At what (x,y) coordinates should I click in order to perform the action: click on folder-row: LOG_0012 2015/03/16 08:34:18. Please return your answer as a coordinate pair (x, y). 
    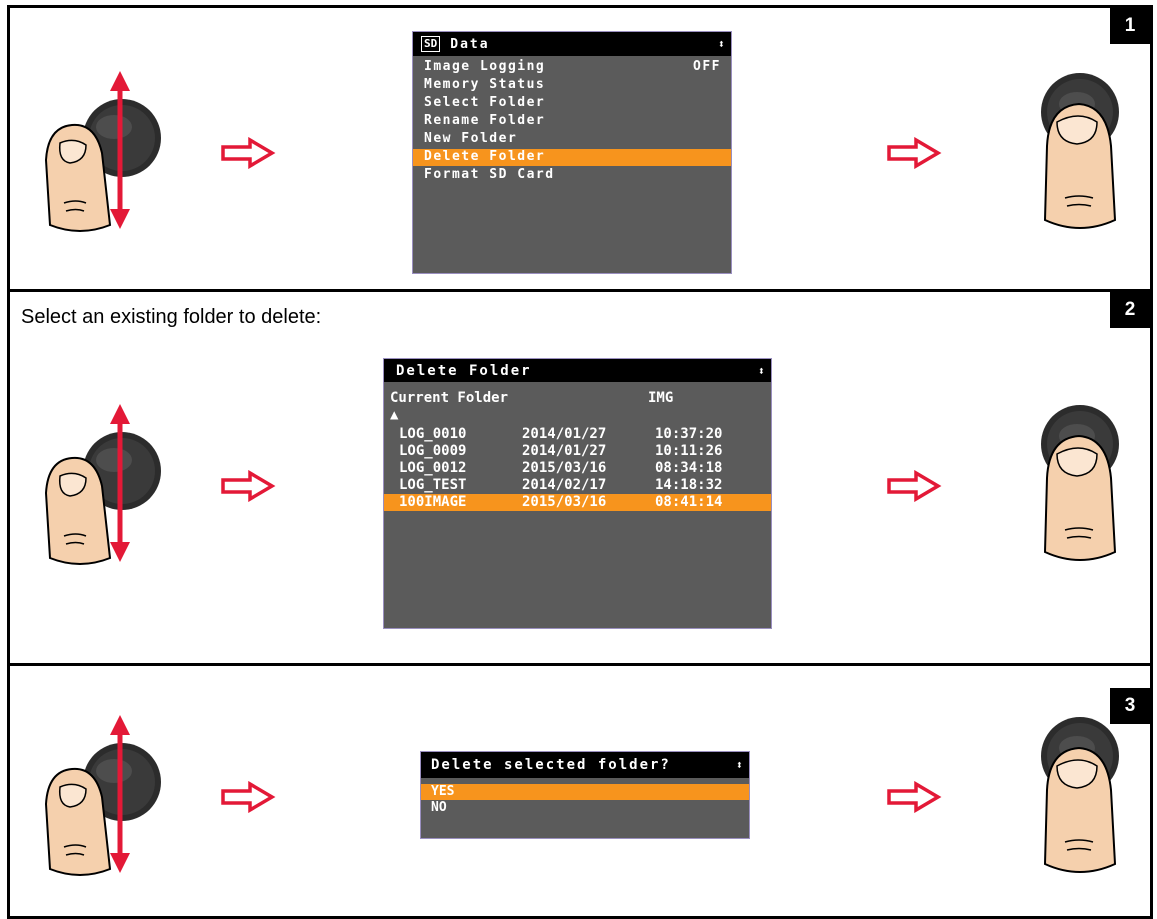
    Looking at the image, I should click on (577, 468).